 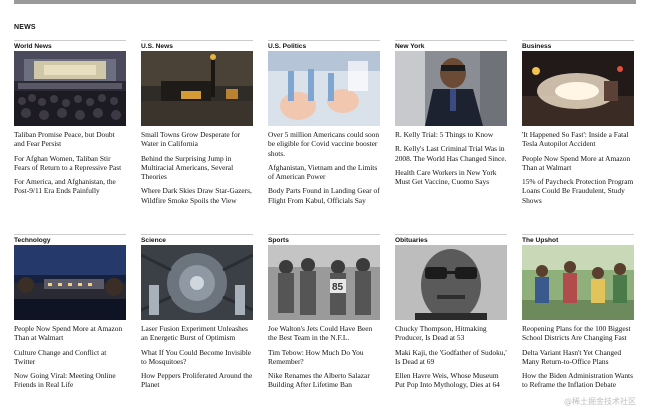 What do you see at coordinates (600, 401) in the screenshot?
I see `watermark-text: @稀土掘金技术社区` at bounding box center [600, 401].